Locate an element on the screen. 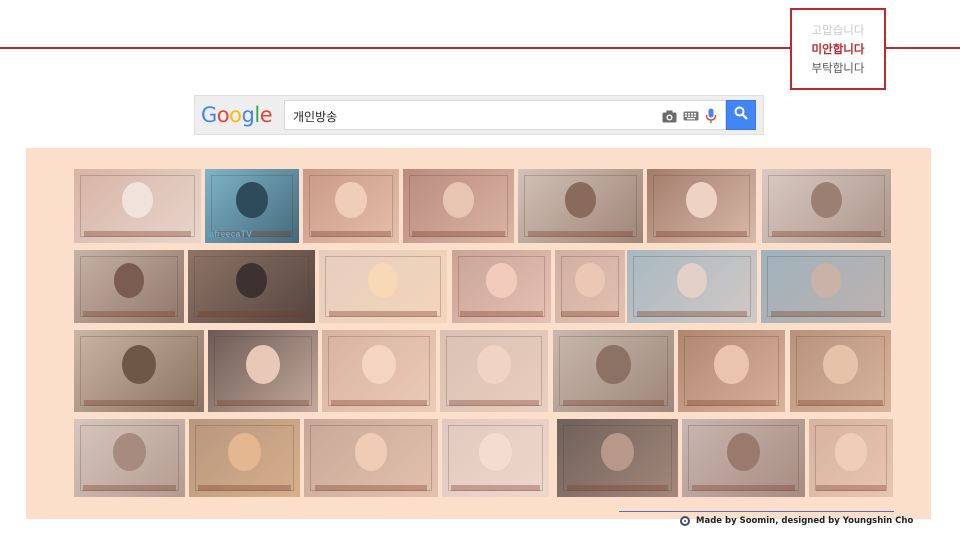 The width and height of the screenshot is (960, 540). thumb-bedroom is located at coordinates (129, 458).